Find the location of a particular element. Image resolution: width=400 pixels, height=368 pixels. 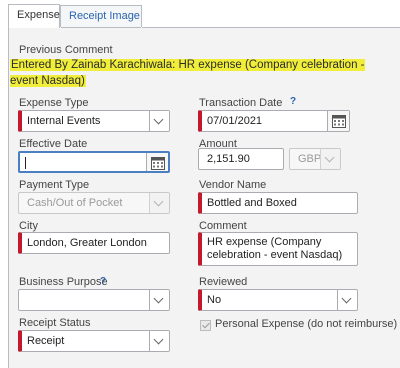

transaction-date-field: 07/01/2021 is located at coordinates (274, 121).